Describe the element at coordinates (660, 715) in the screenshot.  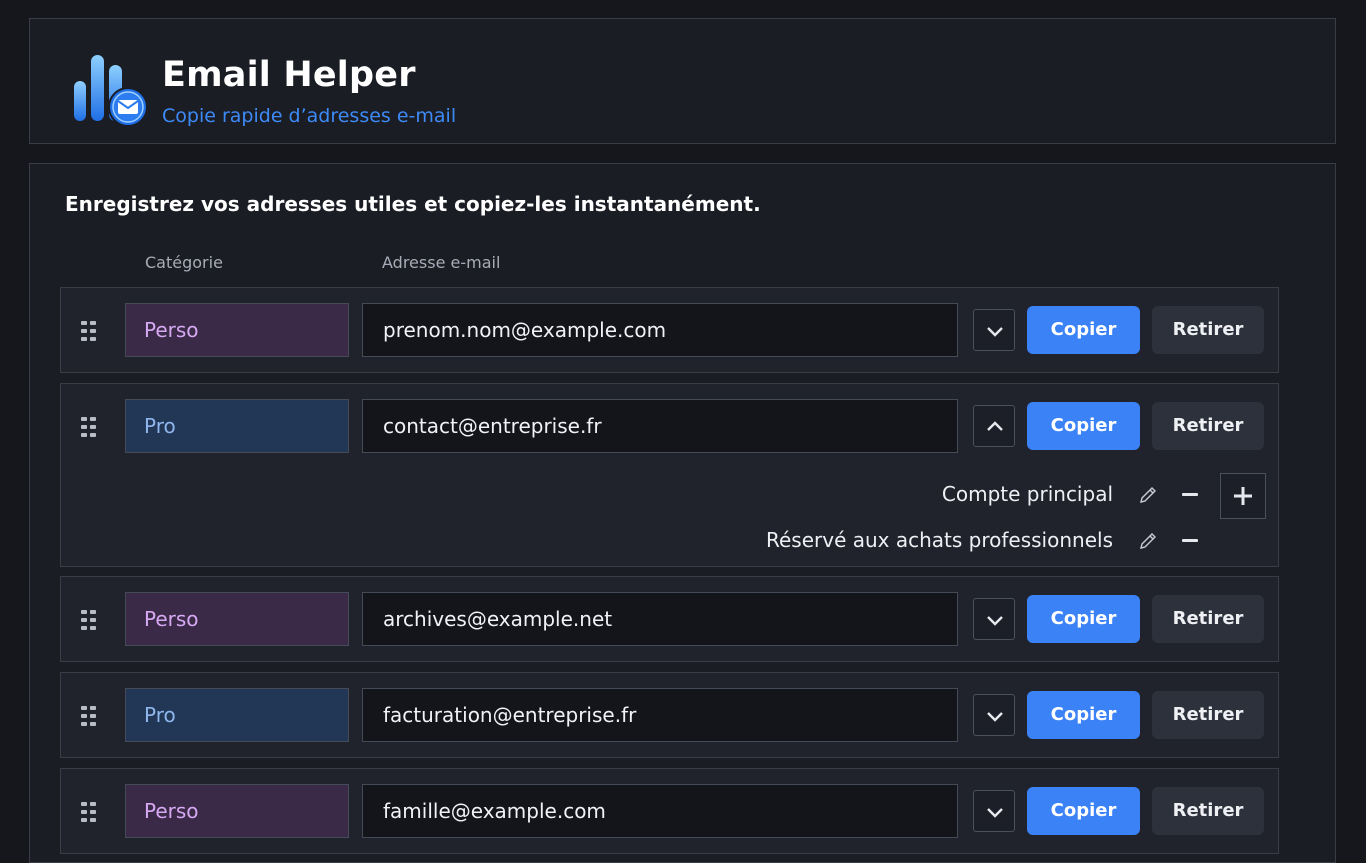
I see `email-field: facturation@entreprise.fr` at that location.